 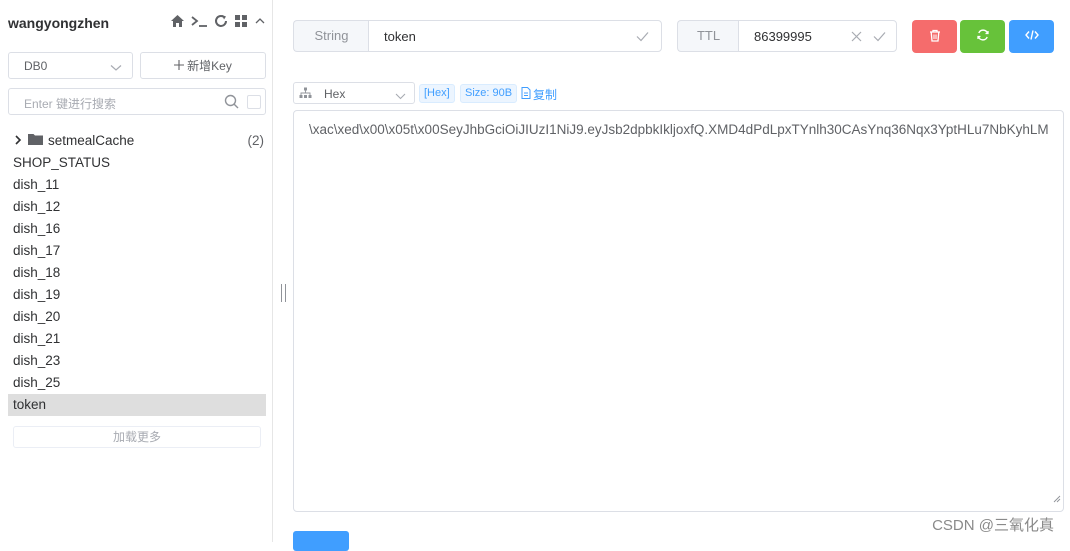 What do you see at coordinates (137, 437) in the screenshot?
I see `load-more-button: 加载更多` at bounding box center [137, 437].